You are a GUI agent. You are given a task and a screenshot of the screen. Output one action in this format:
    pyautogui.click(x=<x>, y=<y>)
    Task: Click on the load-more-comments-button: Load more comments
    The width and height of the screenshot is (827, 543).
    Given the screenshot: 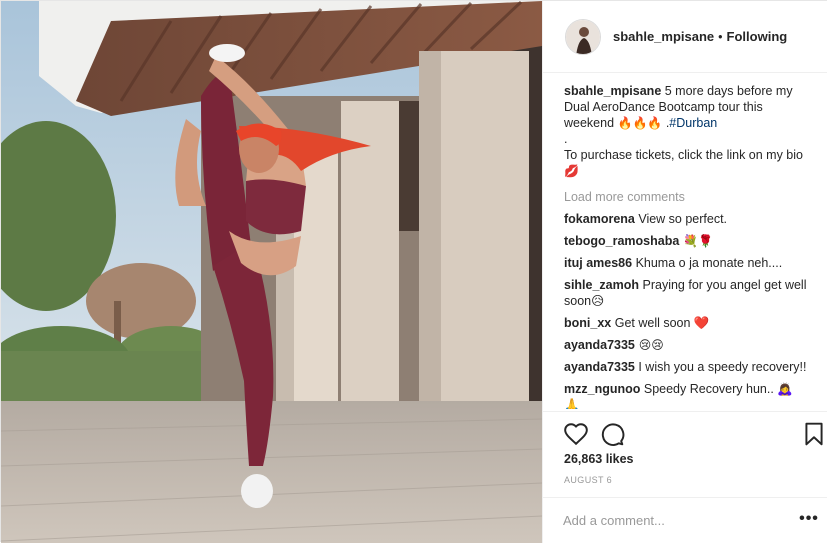 What is the action you would take?
    pyautogui.click(x=685, y=197)
    